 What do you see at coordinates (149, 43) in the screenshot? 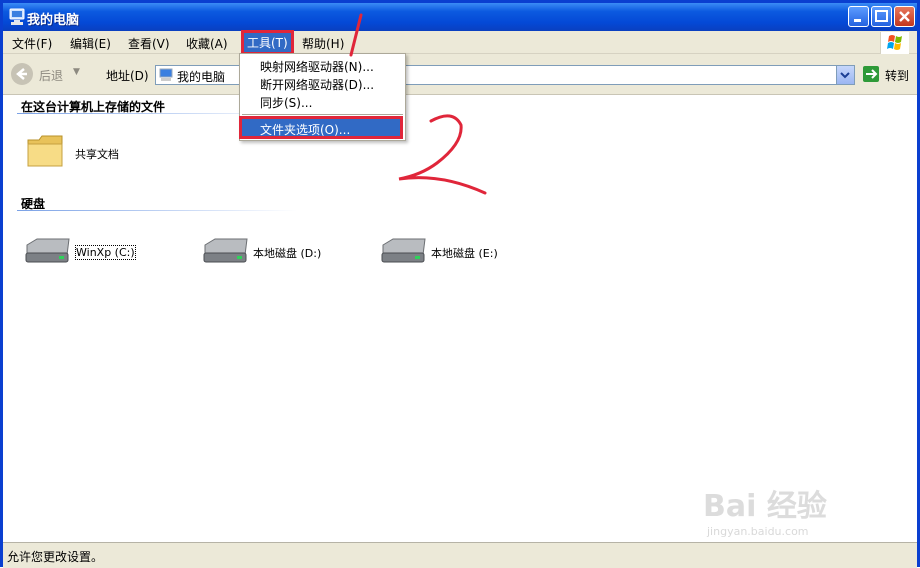
I see `menu-view: 查看(V)` at bounding box center [149, 43].